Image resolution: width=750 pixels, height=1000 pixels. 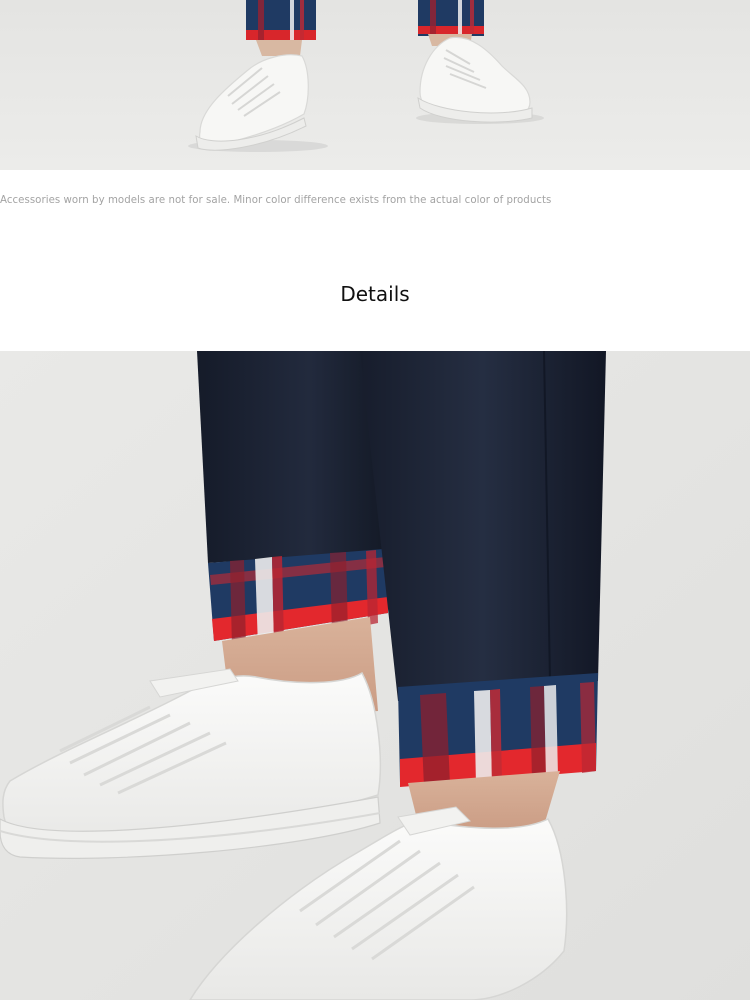 What do you see at coordinates (451, 18) in the screenshot?
I see `right-plaid-cuff` at bounding box center [451, 18].